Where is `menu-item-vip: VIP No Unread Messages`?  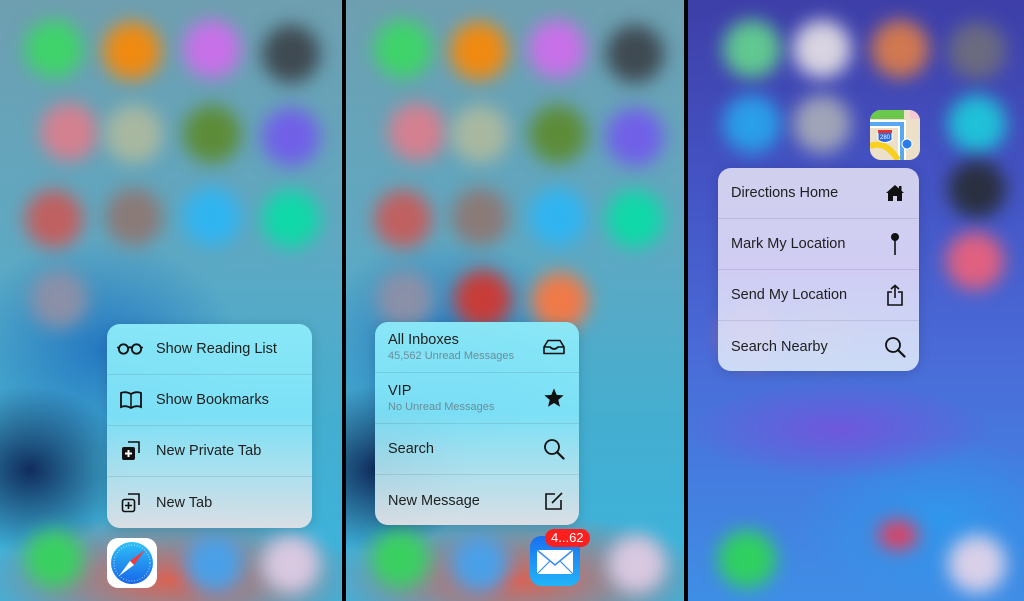 menu-item-vip: VIP No Unread Messages is located at coordinates (477, 398).